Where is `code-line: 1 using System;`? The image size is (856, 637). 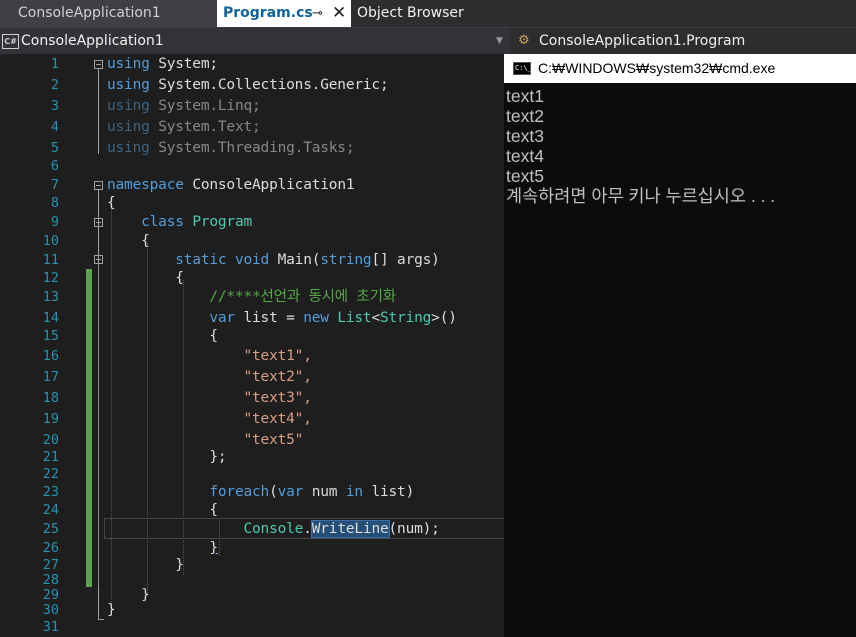
code-line: 1 using System; is located at coordinates (252, 64).